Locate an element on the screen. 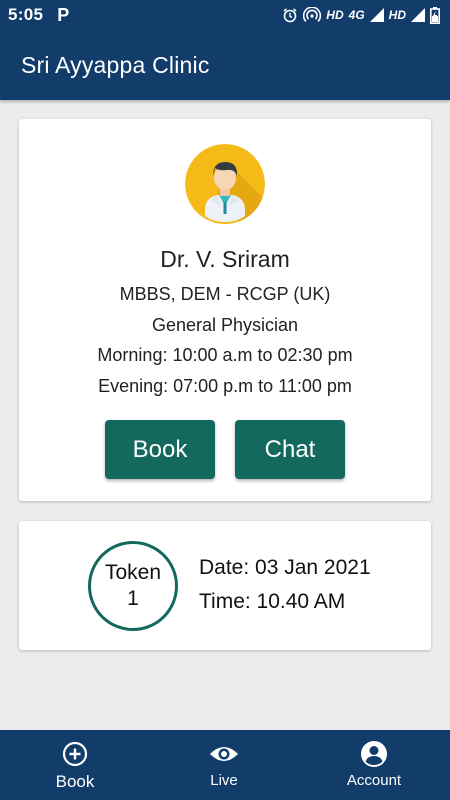 The image size is (450, 800). bottom-navigation: Book Live Account is located at coordinates (225, 765).